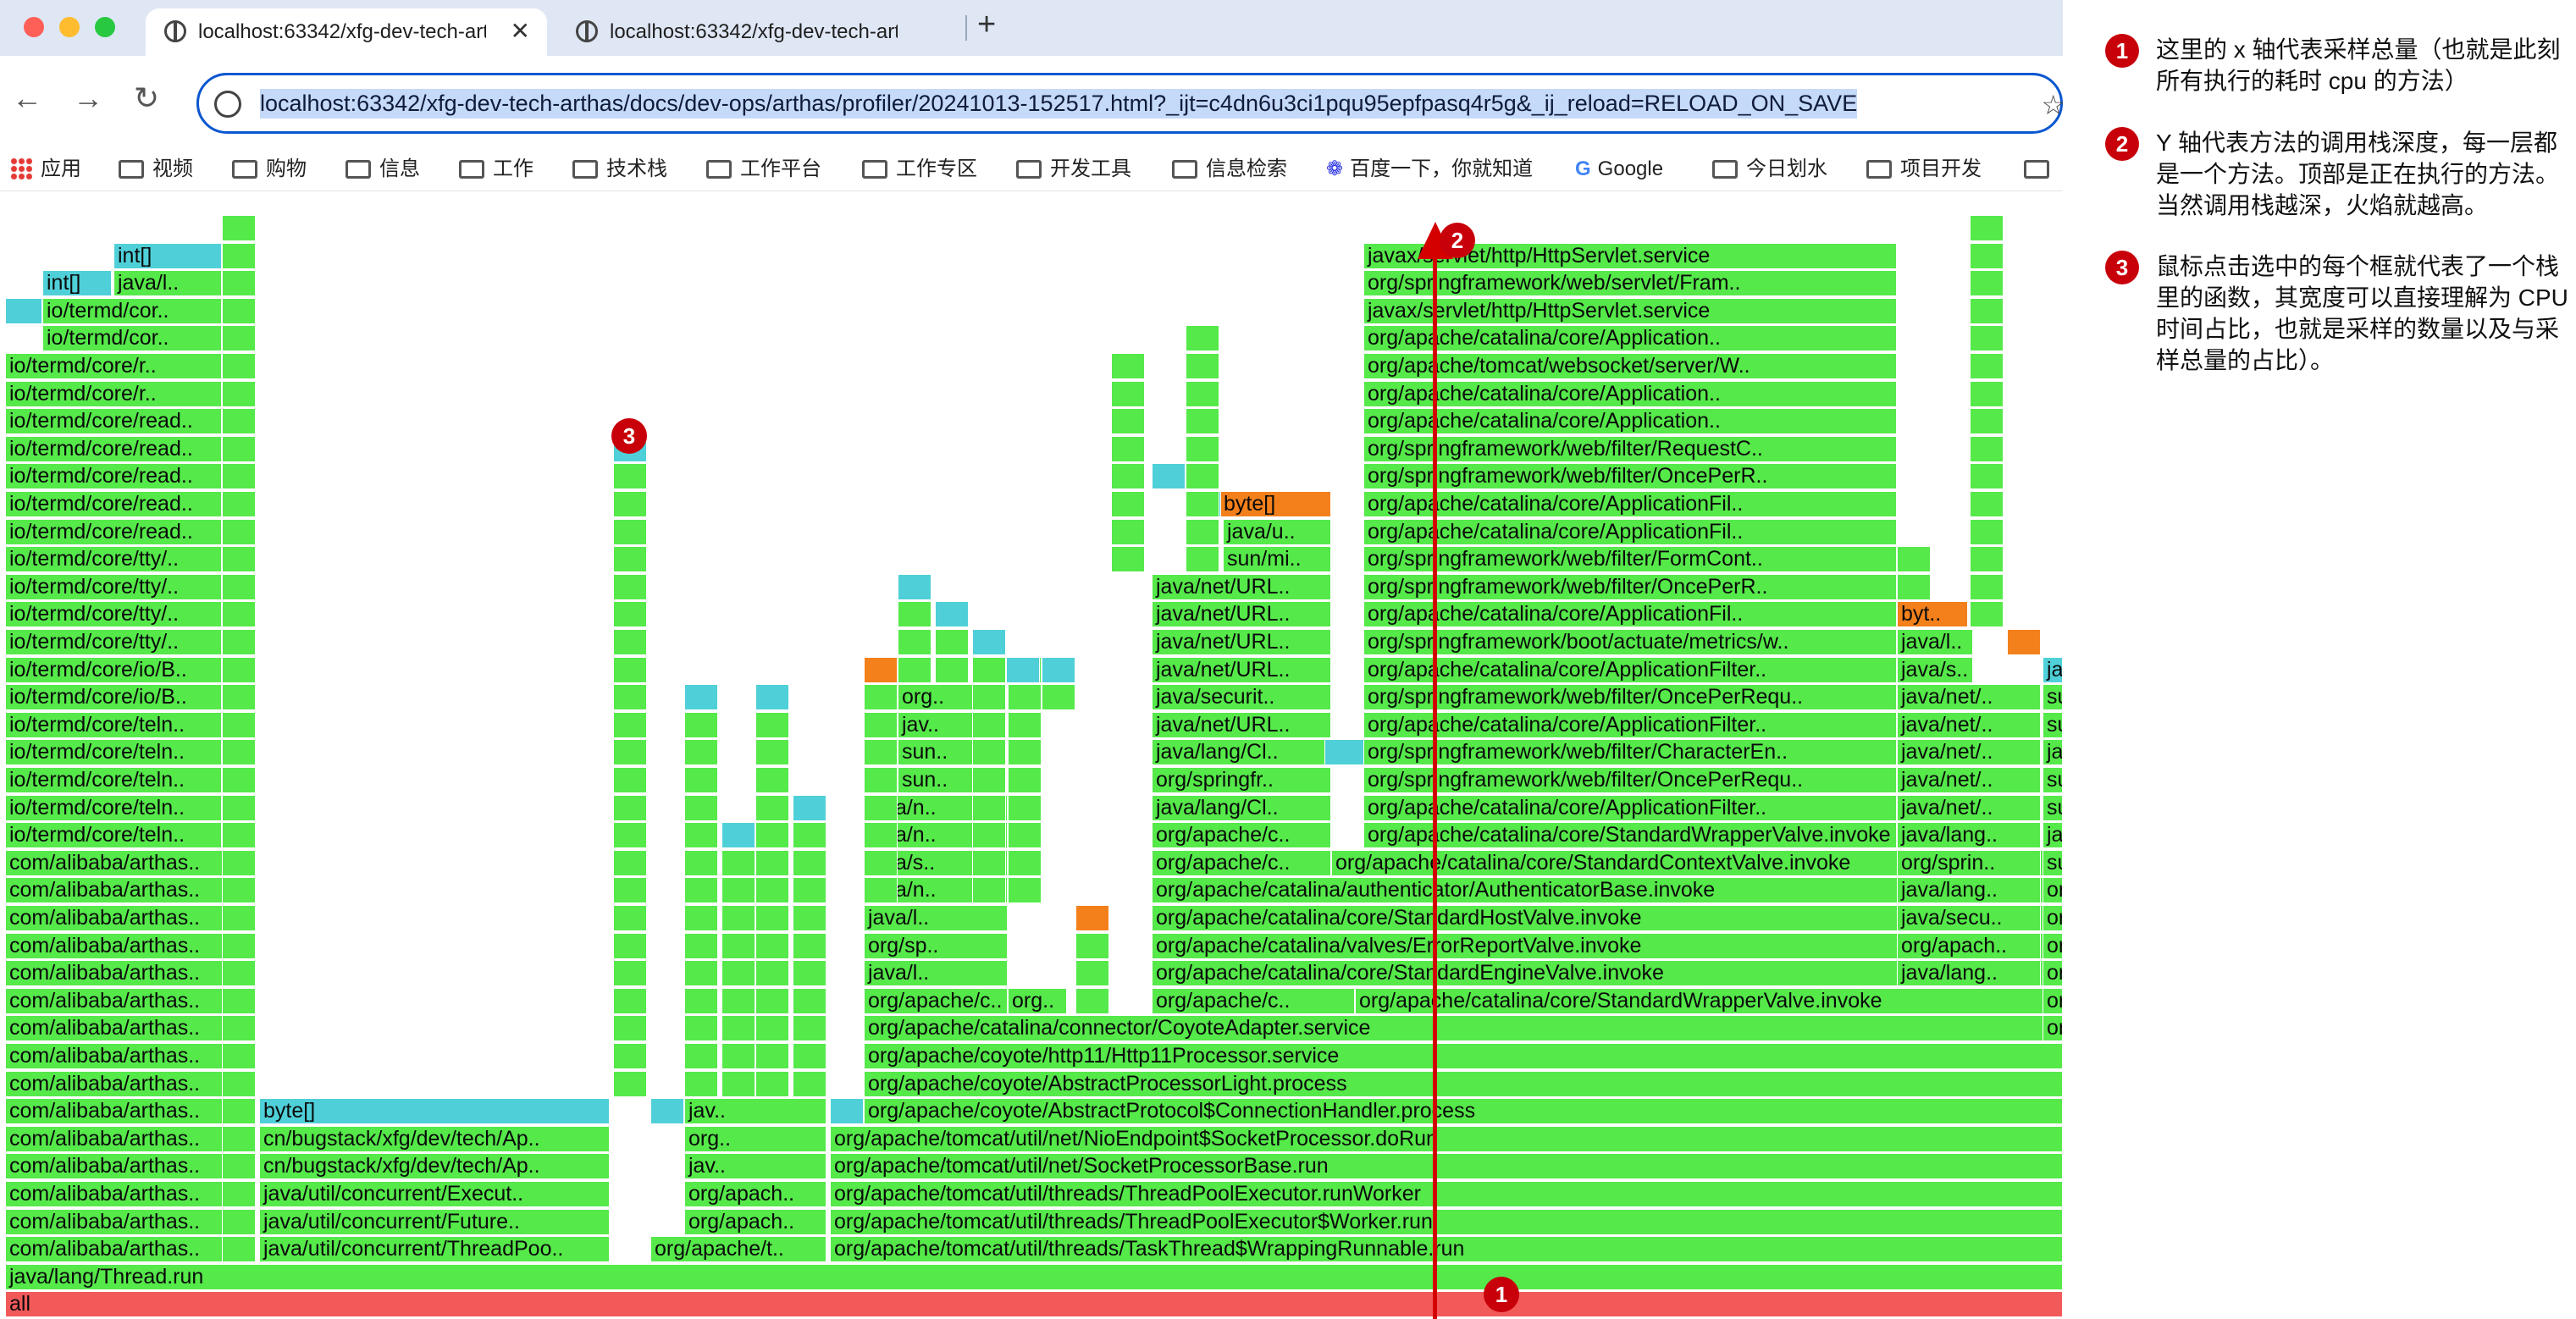 This screenshot has height=1319, width=2576. Describe the element at coordinates (1969, 724) in the screenshot. I see `flame-frame: java/net/..` at that location.